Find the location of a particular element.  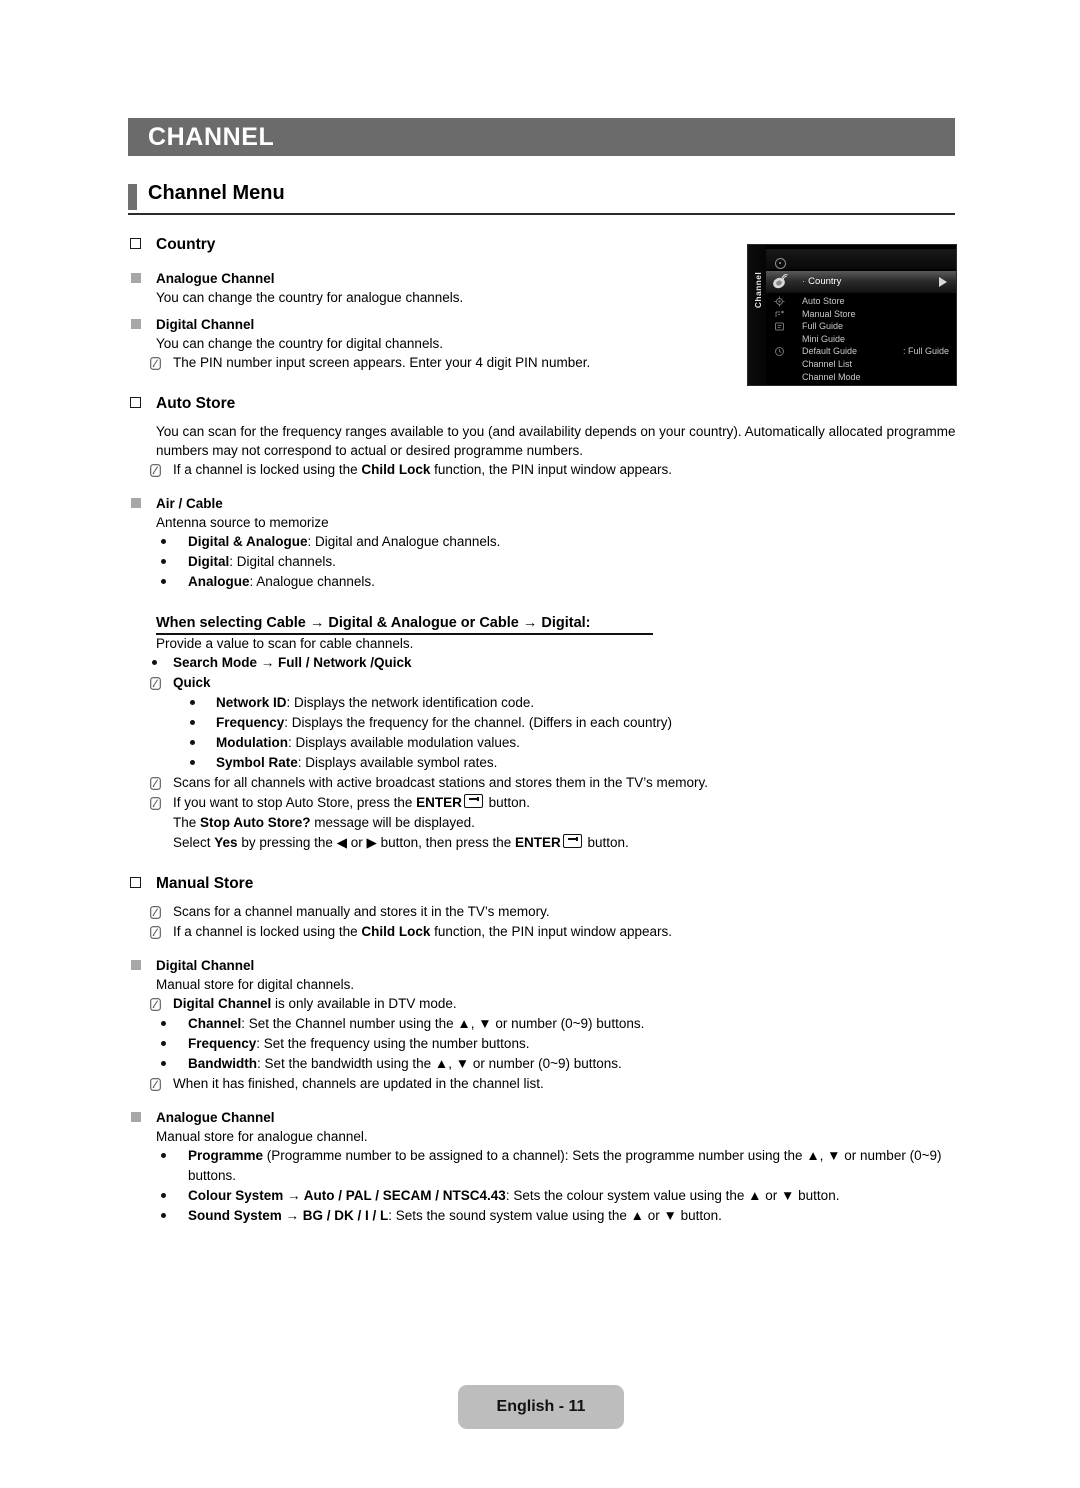

stop-msg-bold: Stop Auto Store? is located at coordinates (255, 822).